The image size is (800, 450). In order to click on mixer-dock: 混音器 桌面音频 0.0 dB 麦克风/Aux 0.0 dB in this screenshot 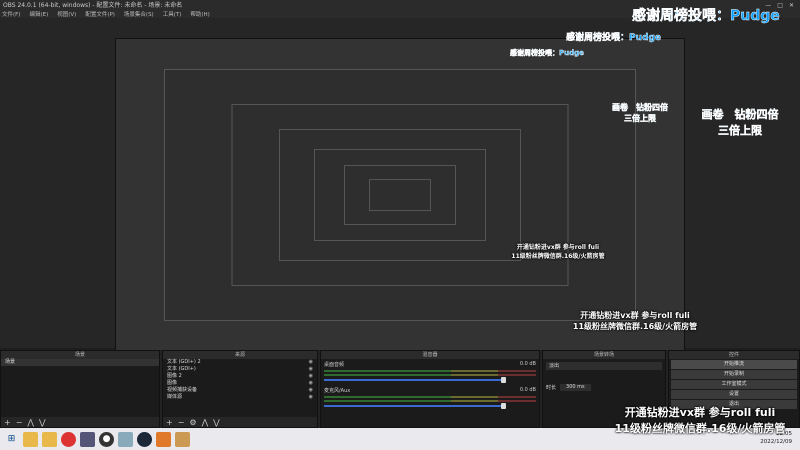, I will do `click(430, 389)`.